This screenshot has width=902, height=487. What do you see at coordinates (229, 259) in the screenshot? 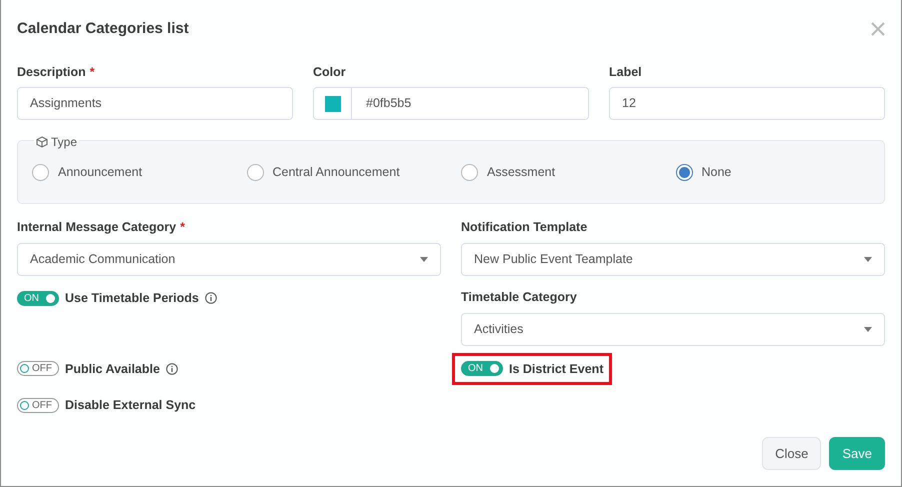
I see `select-field: Academic Communication` at bounding box center [229, 259].